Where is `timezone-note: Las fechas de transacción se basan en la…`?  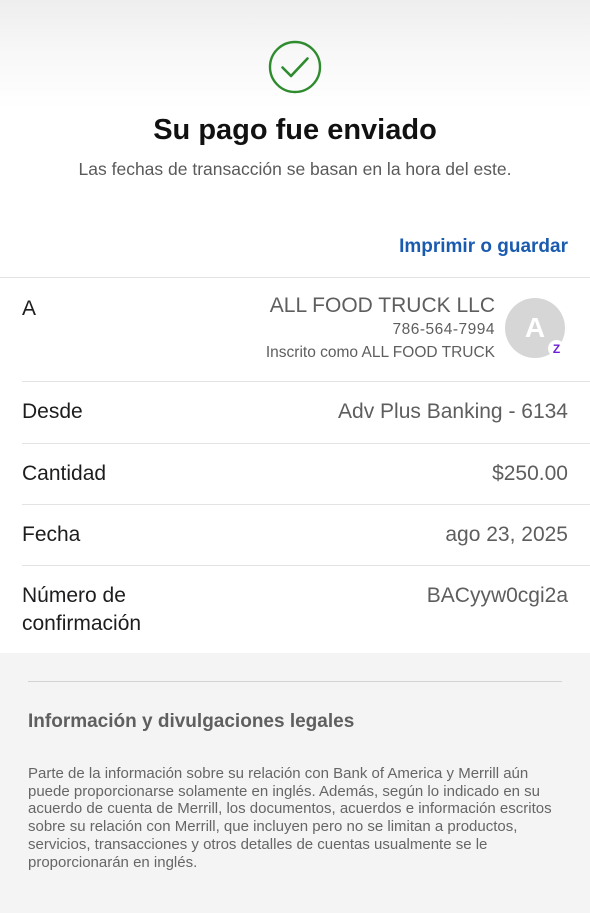
timezone-note: Las fechas de transacción se basan en la… is located at coordinates (295, 169).